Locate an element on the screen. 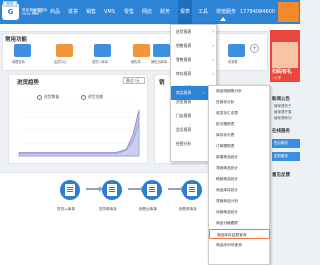 The height and width of the screenshot is (265, 320). flow-label: 销售单库存 is located at coordinates (188, 209).